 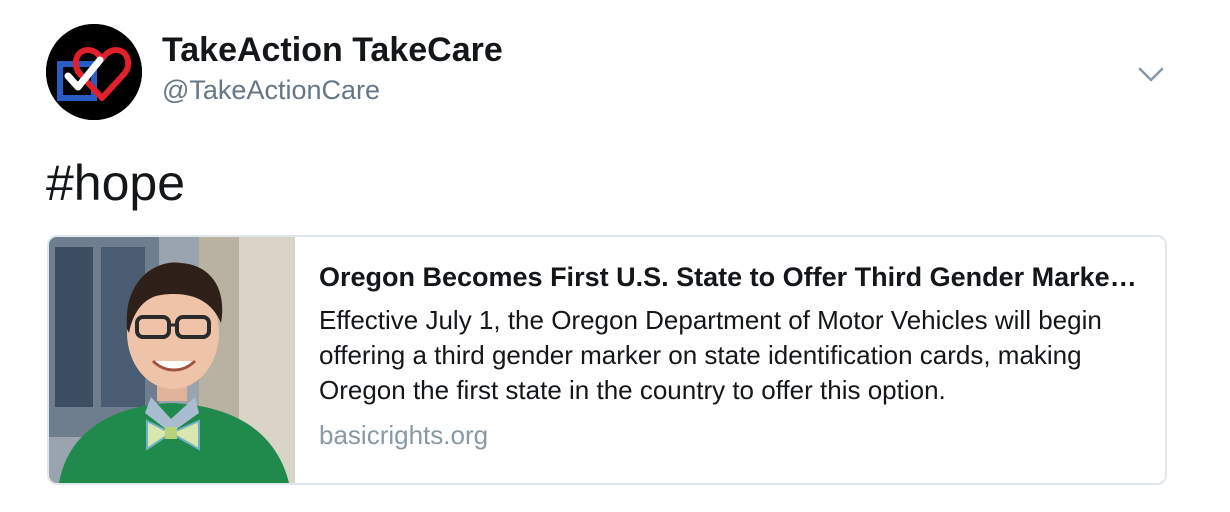 I want to click on hashtag-link: #hope, so click(x=115, y=183).